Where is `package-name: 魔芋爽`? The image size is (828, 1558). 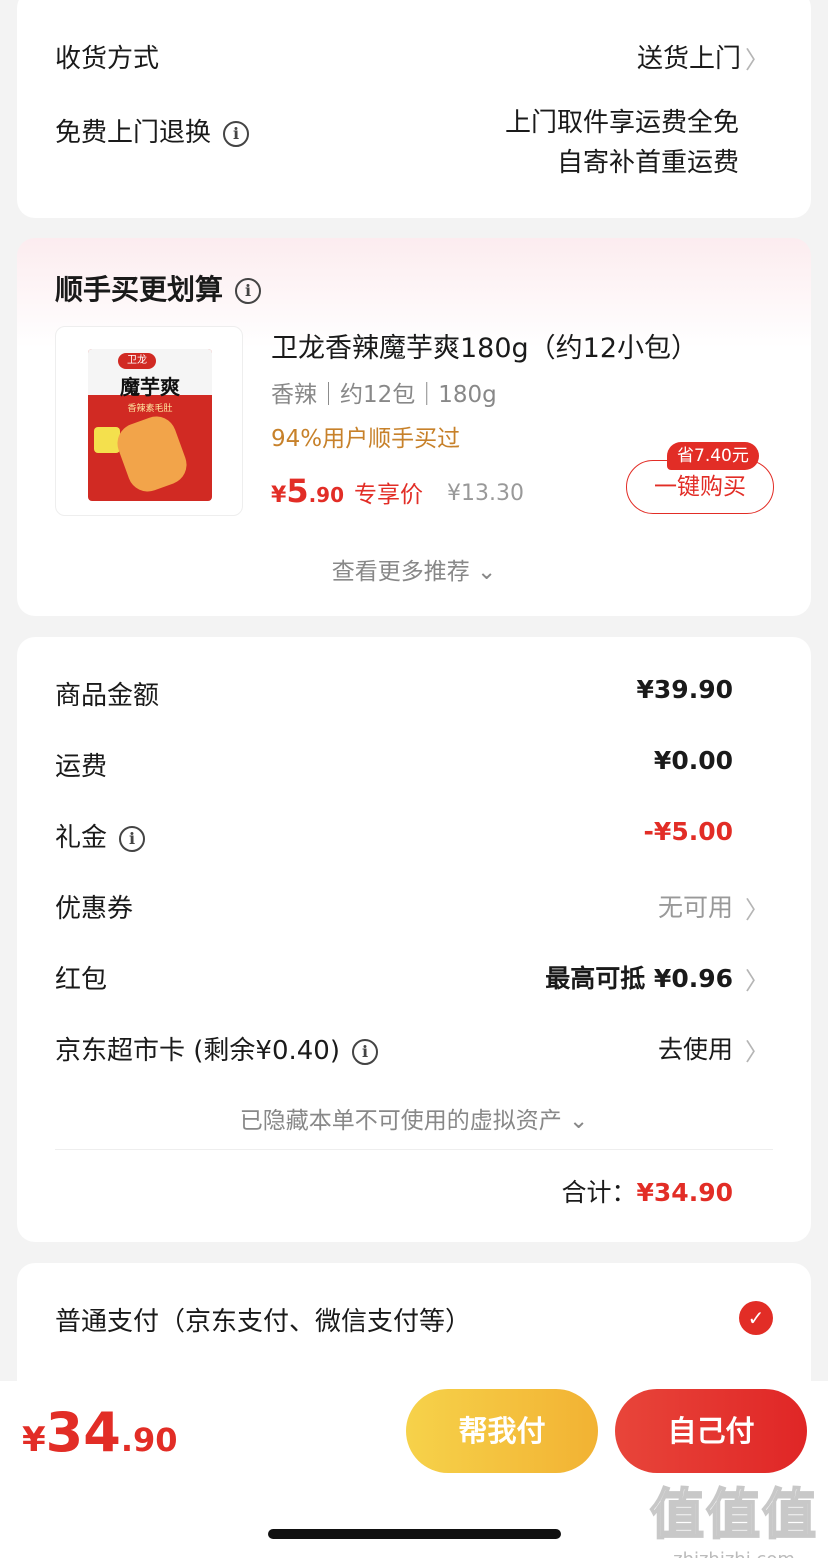
package-name: 魔芋爽 is located at coordinates (150, 387).